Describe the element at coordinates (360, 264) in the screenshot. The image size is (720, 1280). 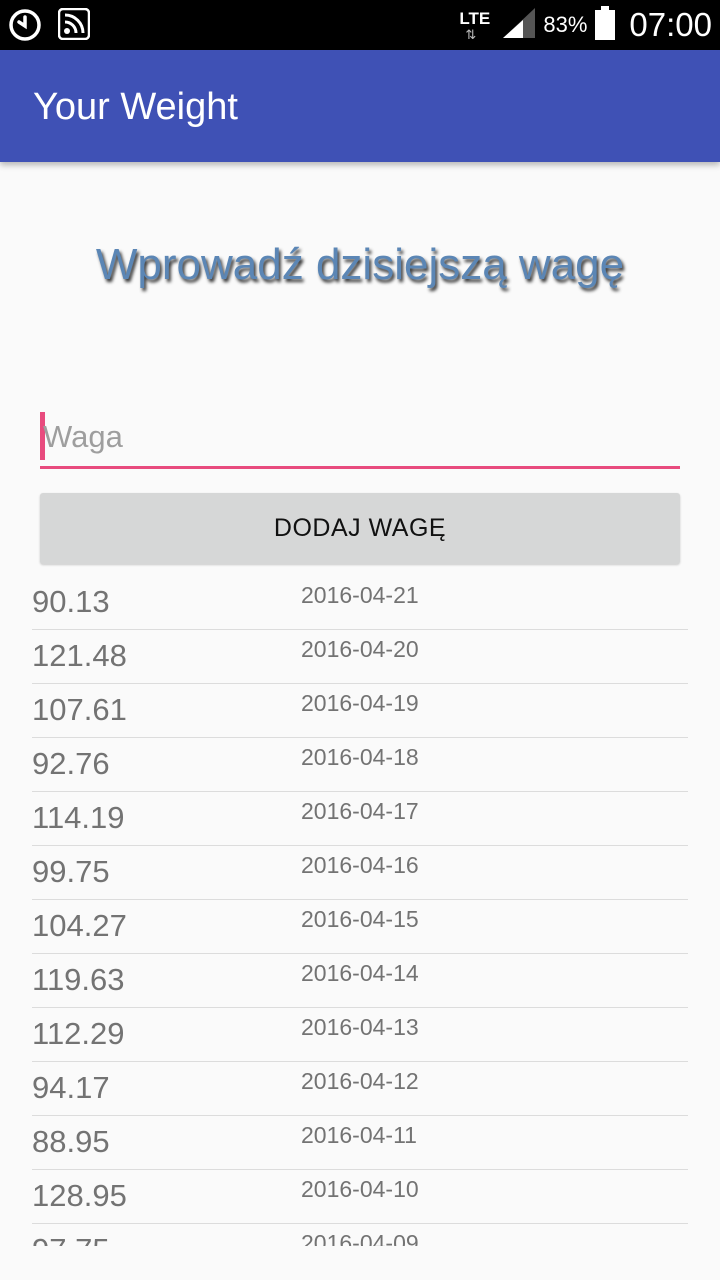
I see `page-heading: Wprowadź dzisiejszą wagę` at that location.